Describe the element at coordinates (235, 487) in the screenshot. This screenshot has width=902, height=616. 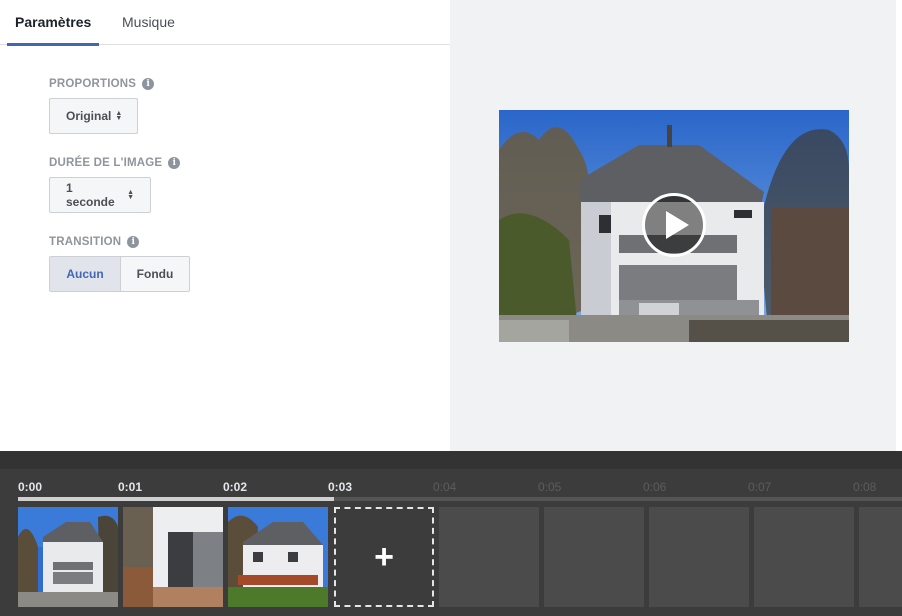
I see `tick-2: 0:02` at that location.